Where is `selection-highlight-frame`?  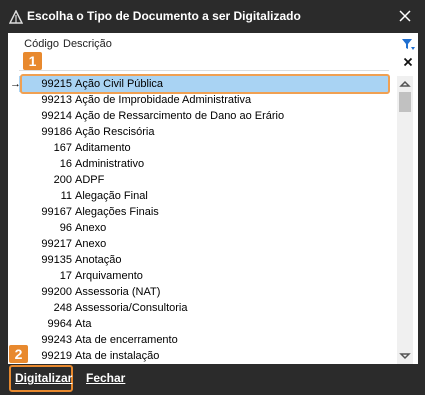
selection-highlight-frame is located at coordinates (205, 84).